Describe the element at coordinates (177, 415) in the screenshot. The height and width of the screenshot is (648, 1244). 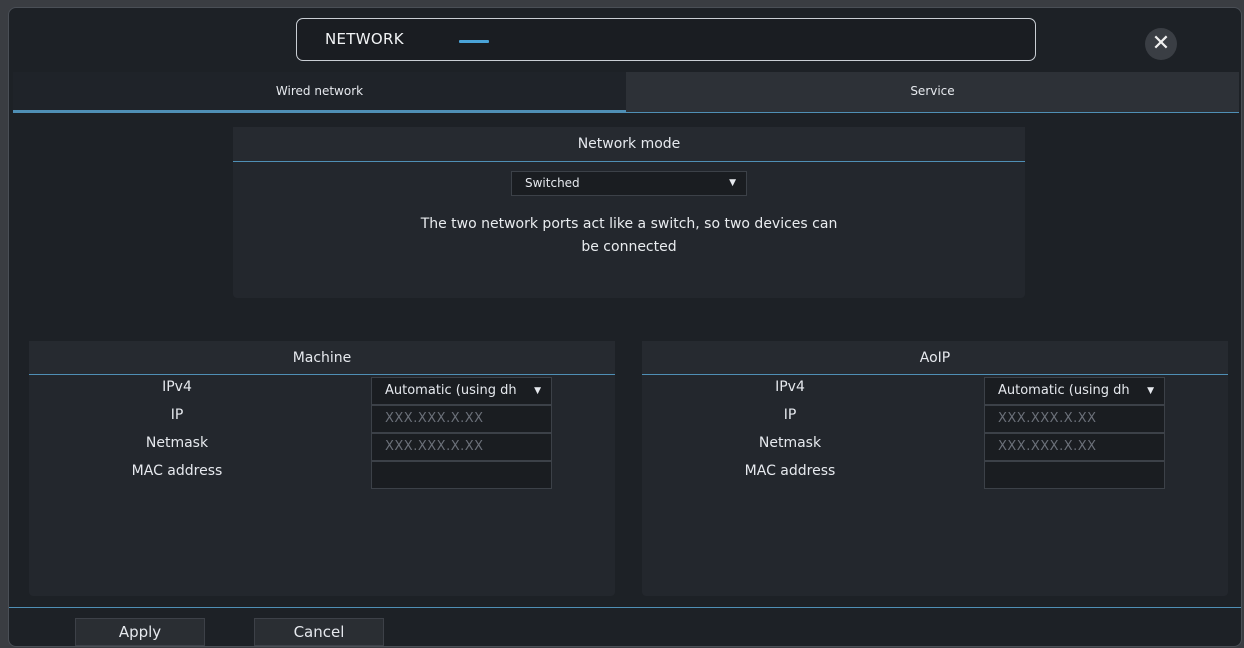
I see `machine-ip-label: IP` at that location.